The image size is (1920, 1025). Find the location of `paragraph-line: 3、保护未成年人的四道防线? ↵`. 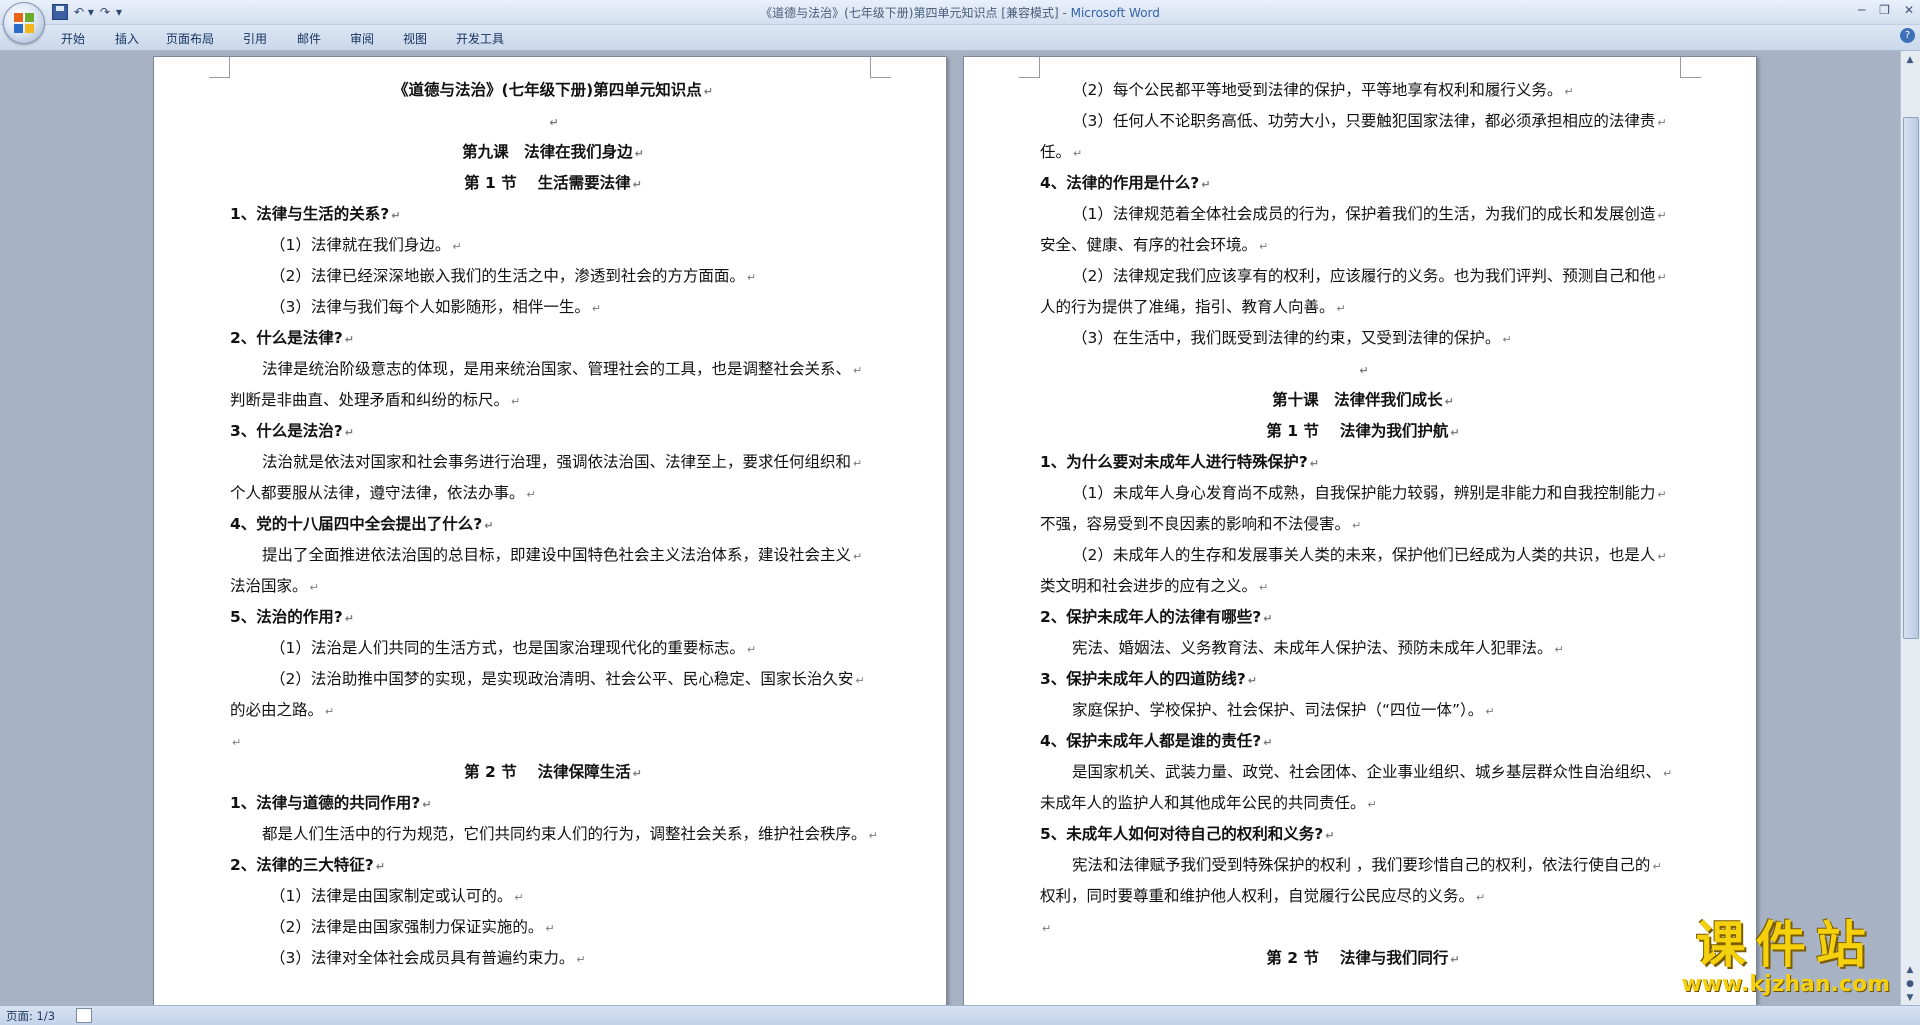

paragraph-line: 3、保护未成年人的四道防线? ↵ is located at coordinates (1363, 679).